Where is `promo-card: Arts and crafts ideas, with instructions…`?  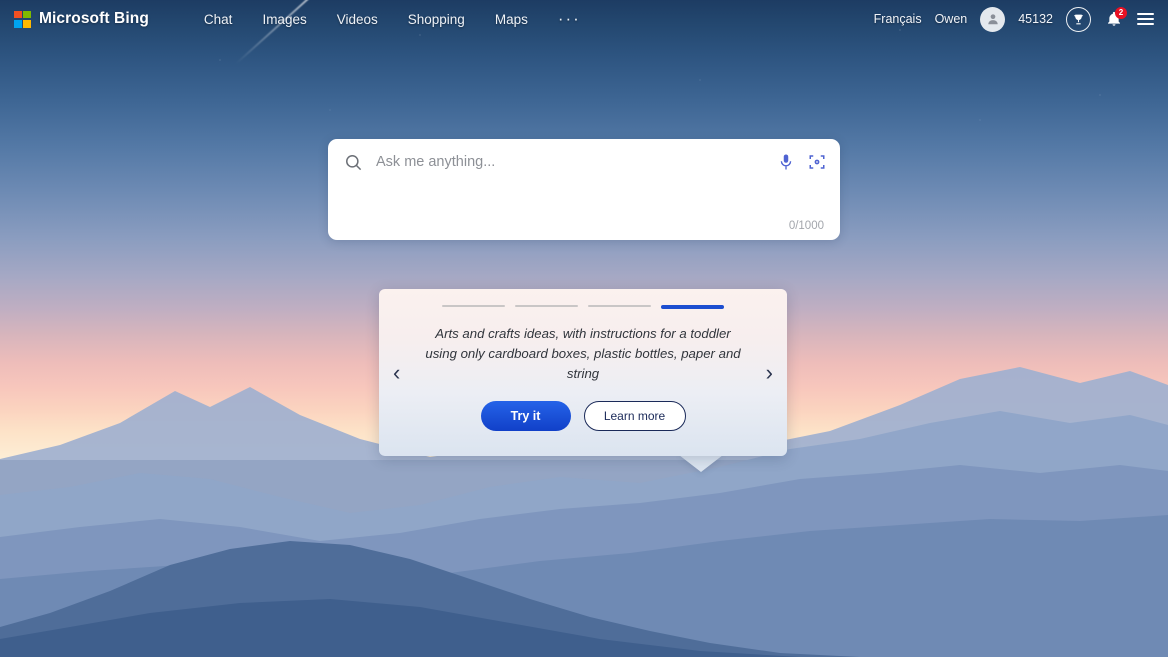 promo-card: Arts and crafts ideas, with instructions… is located at coordinates (583, 372).